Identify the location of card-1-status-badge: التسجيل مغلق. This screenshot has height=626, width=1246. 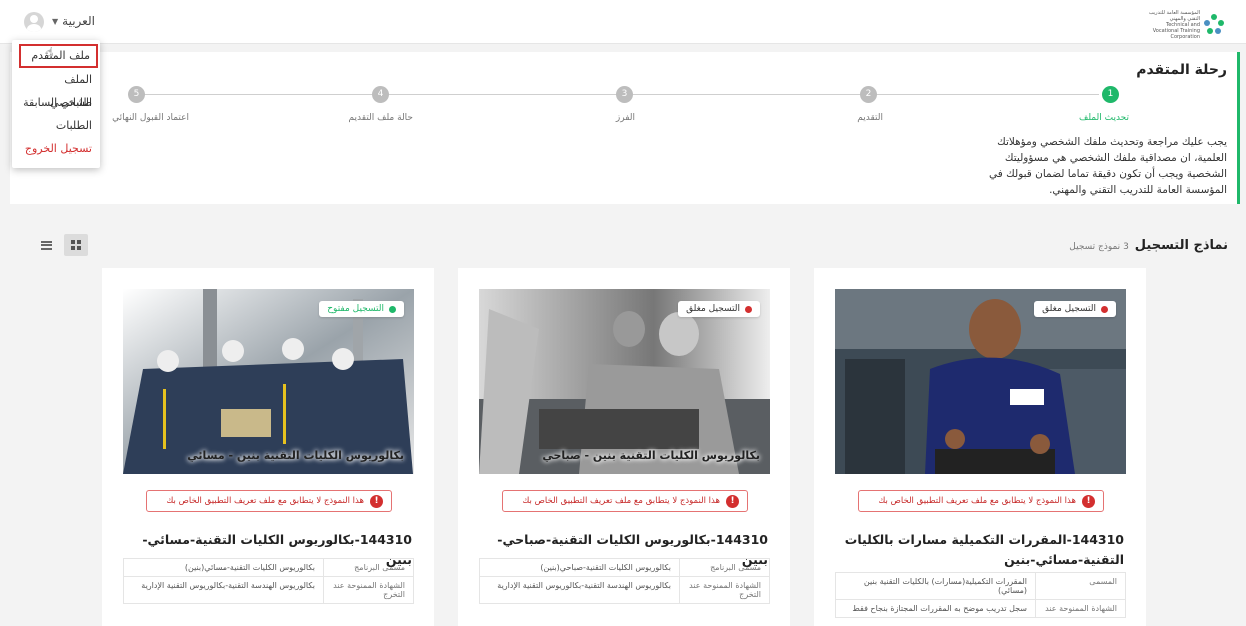
(1075, 309).